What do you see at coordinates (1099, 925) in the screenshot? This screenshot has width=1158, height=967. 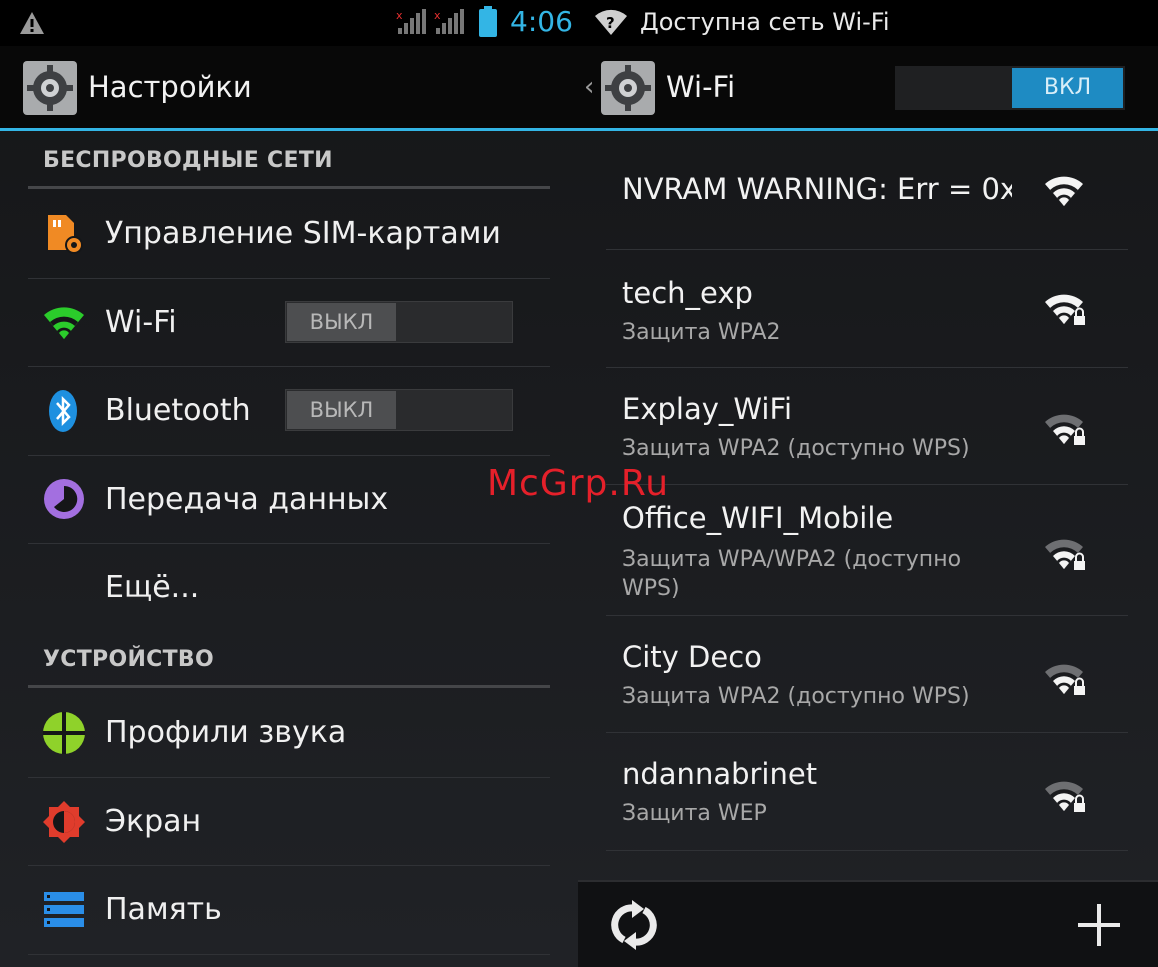 I see `add-network-icon` at bounding box center [1099, 925].